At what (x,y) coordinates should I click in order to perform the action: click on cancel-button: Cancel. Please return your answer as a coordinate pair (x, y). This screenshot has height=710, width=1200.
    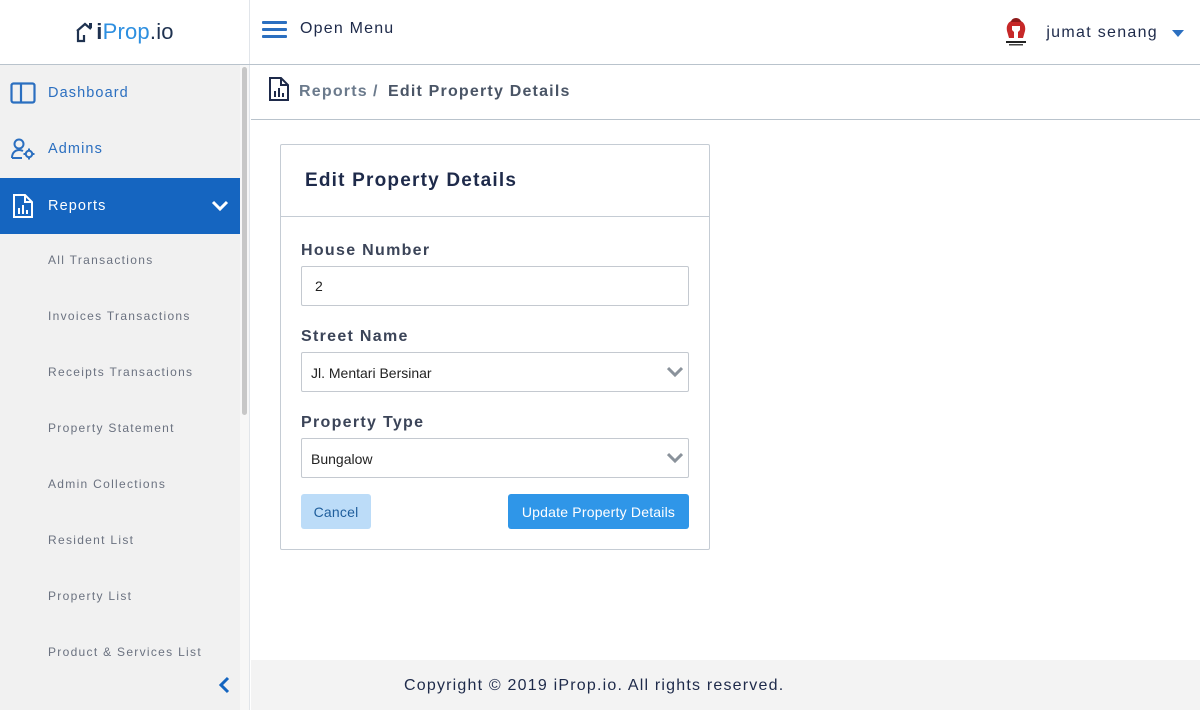
    Looking at the image, I should click on (336, 511).